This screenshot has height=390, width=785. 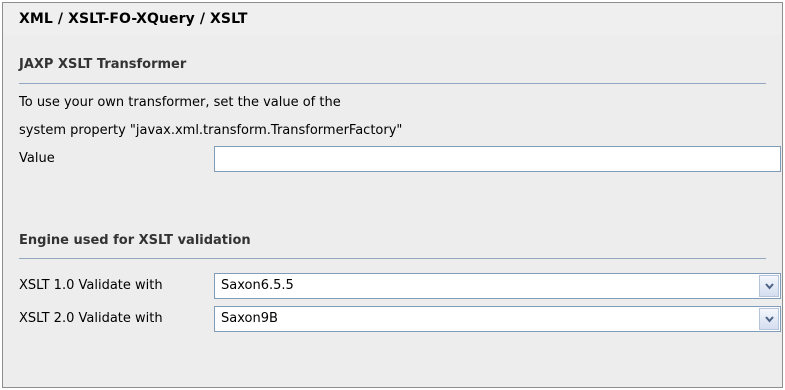 What do you see at coordinates (392, 258) in the screenshot?
I see `engine-section-divider` at bounding box center [392, 258].